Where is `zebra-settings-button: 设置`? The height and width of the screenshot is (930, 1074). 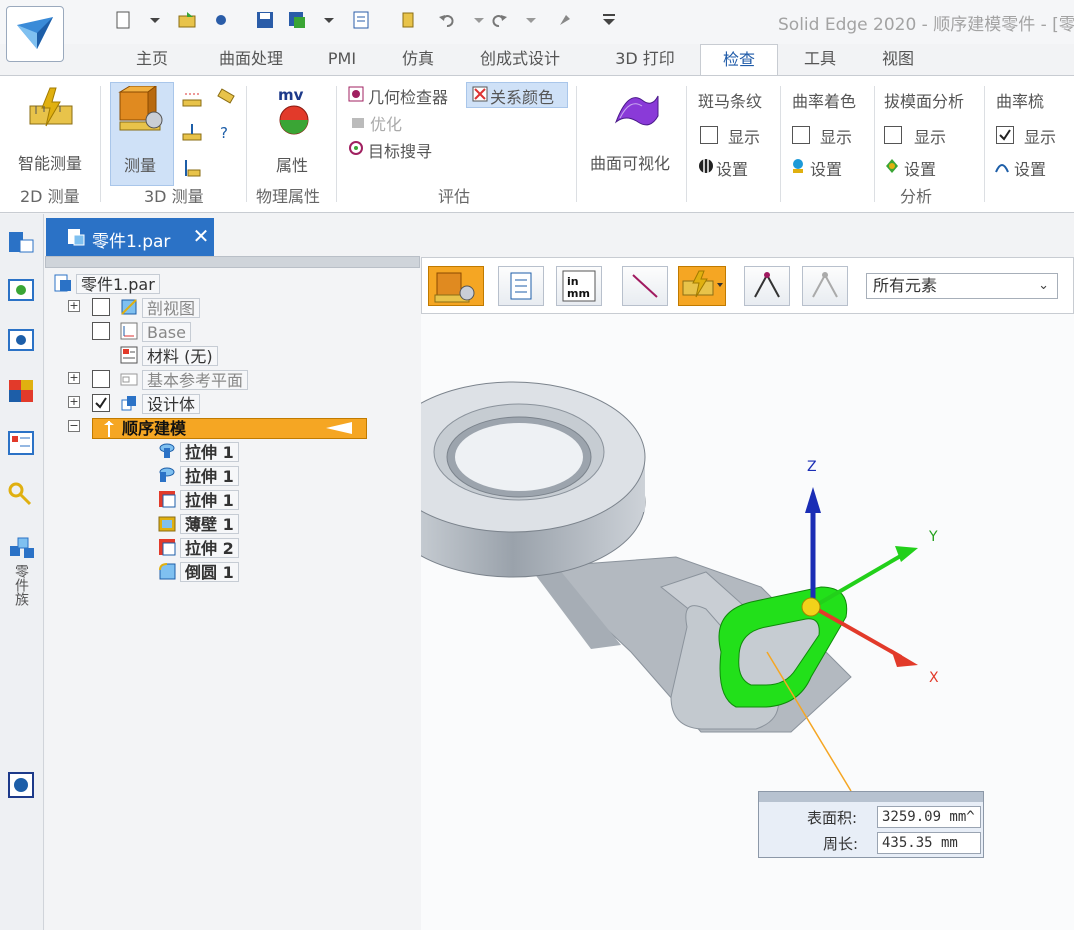 zebra-settings-button: 设置 is located at coordinates (732, 168).